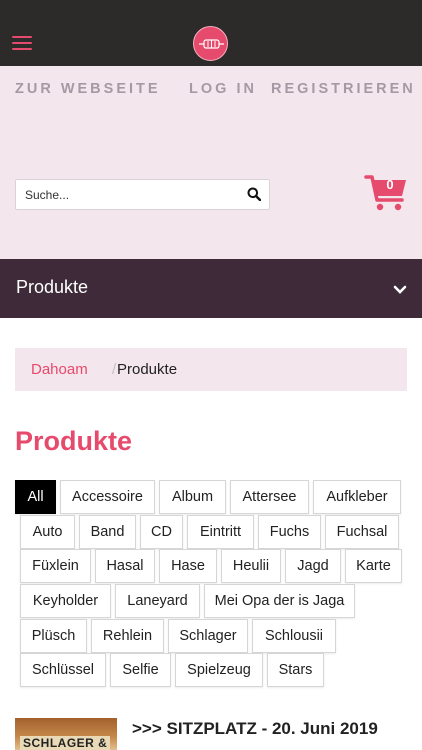 The width and height of the screenshot is (422, 750). I want to click on cart-count-badge: 0, so click(390, 184).